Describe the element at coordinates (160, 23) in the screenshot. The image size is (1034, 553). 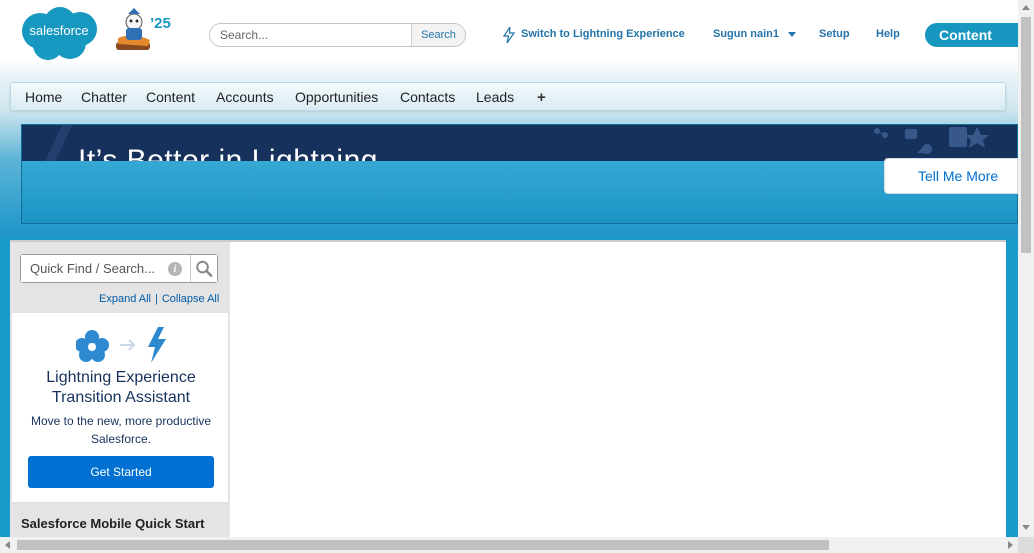
I see `release-badge: ’25` at that location.